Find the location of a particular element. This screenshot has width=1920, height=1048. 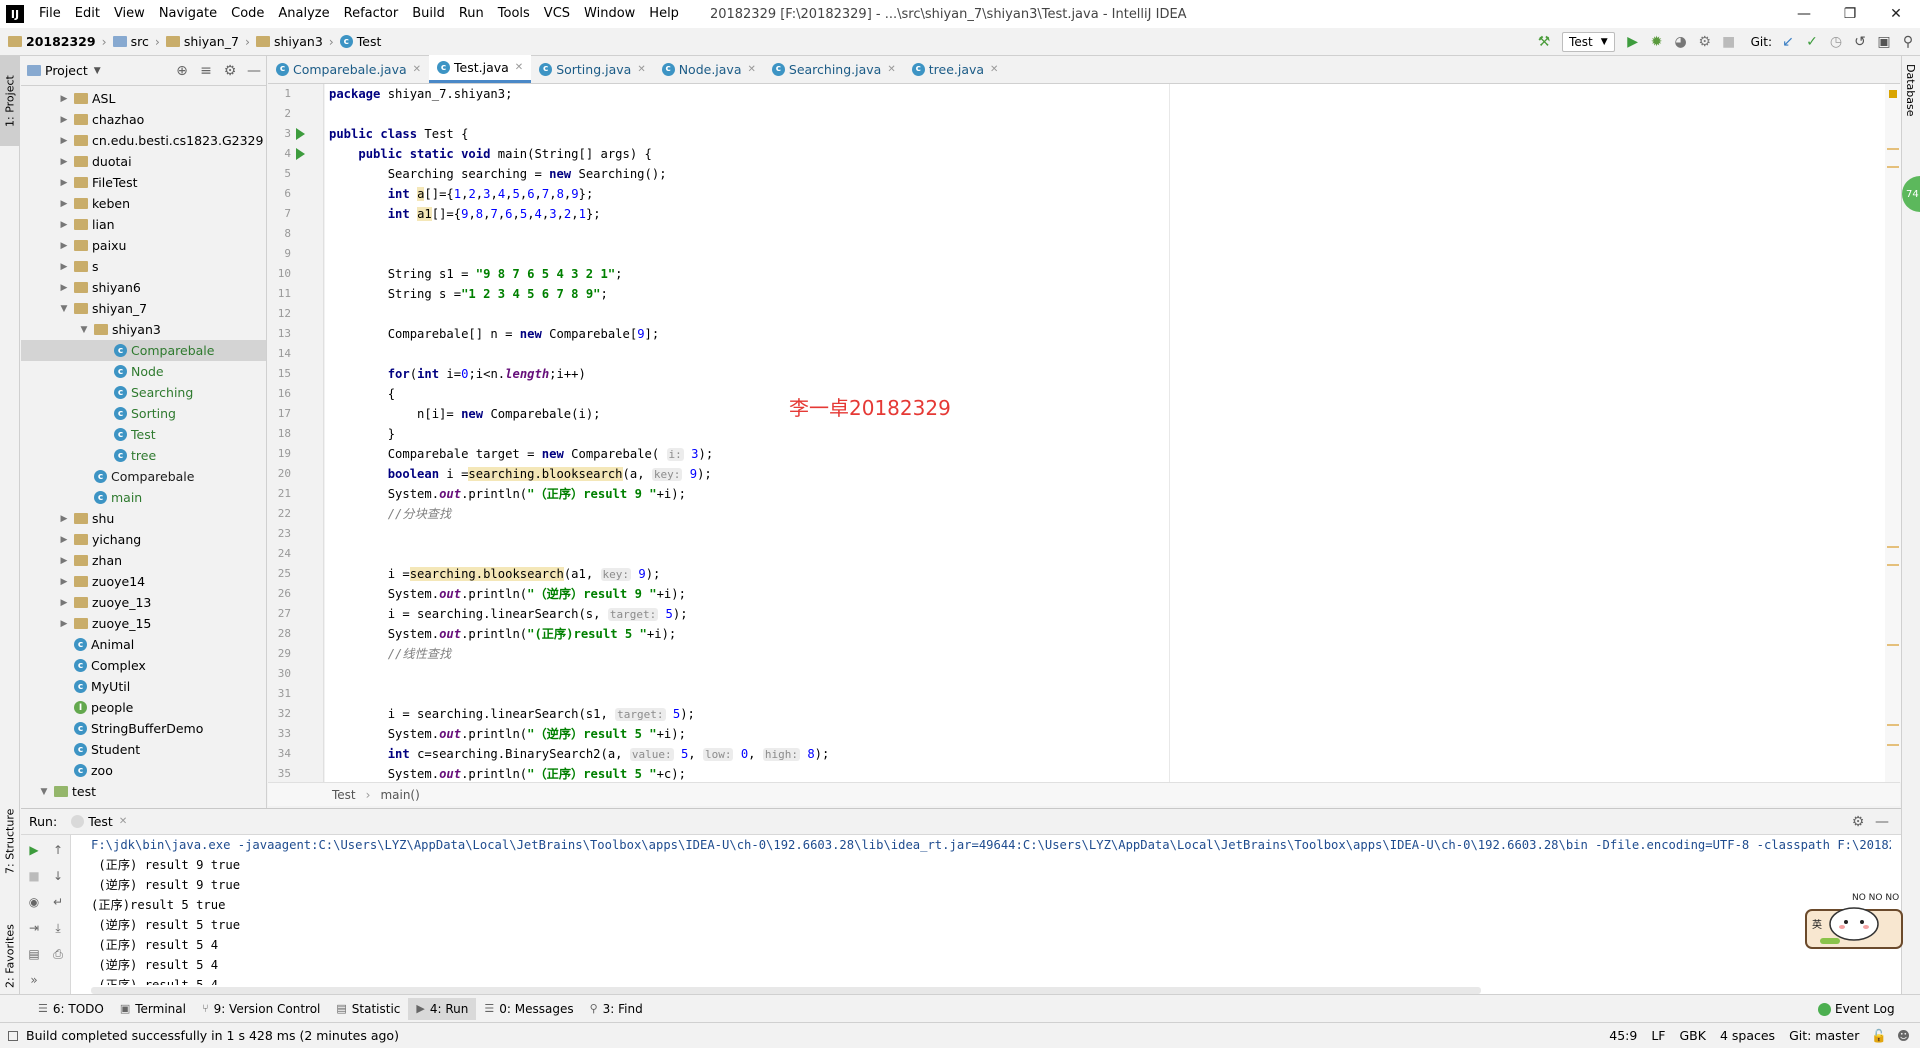

editor-tab: c Searching.java ✕ is located at coordinates (834, 69).